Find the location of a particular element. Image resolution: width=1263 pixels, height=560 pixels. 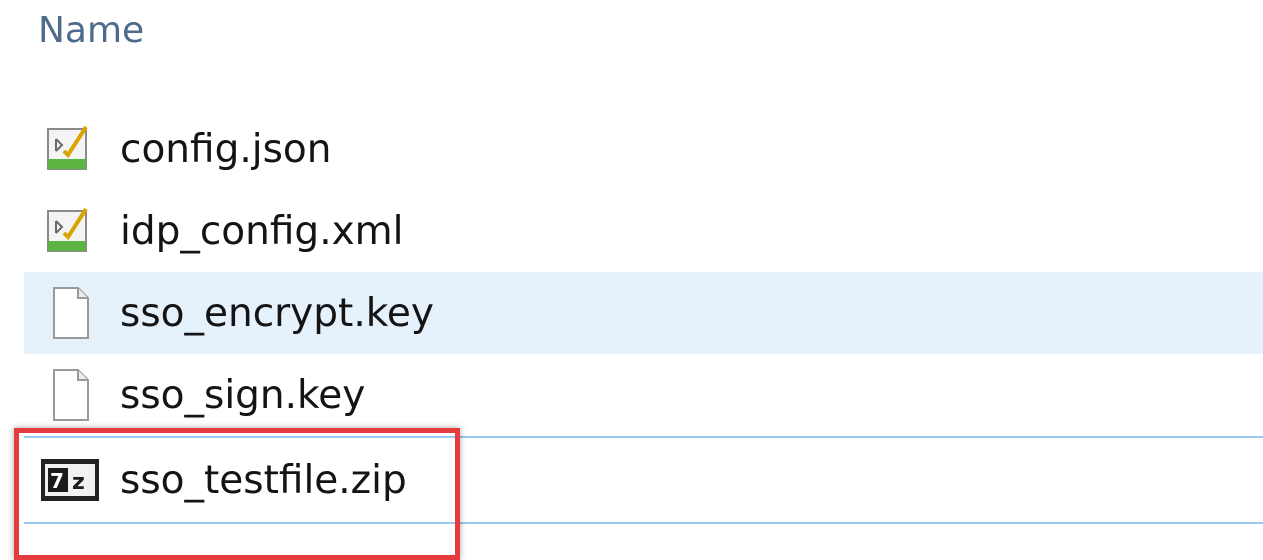

svg-text: 7 is located at coordinates (57, 481).